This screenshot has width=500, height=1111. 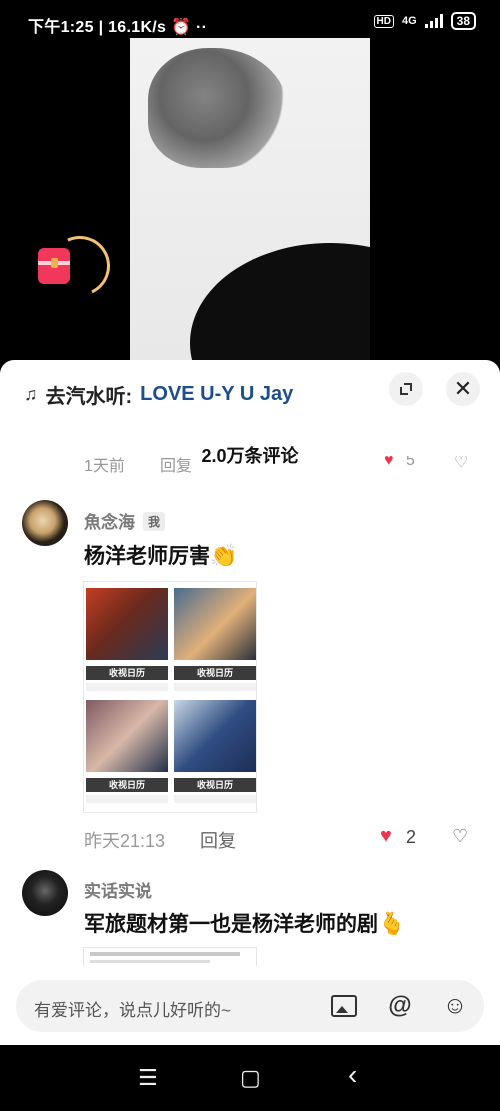 I want to click on clapping-emoji: 👏, so click(x=224, y=555).